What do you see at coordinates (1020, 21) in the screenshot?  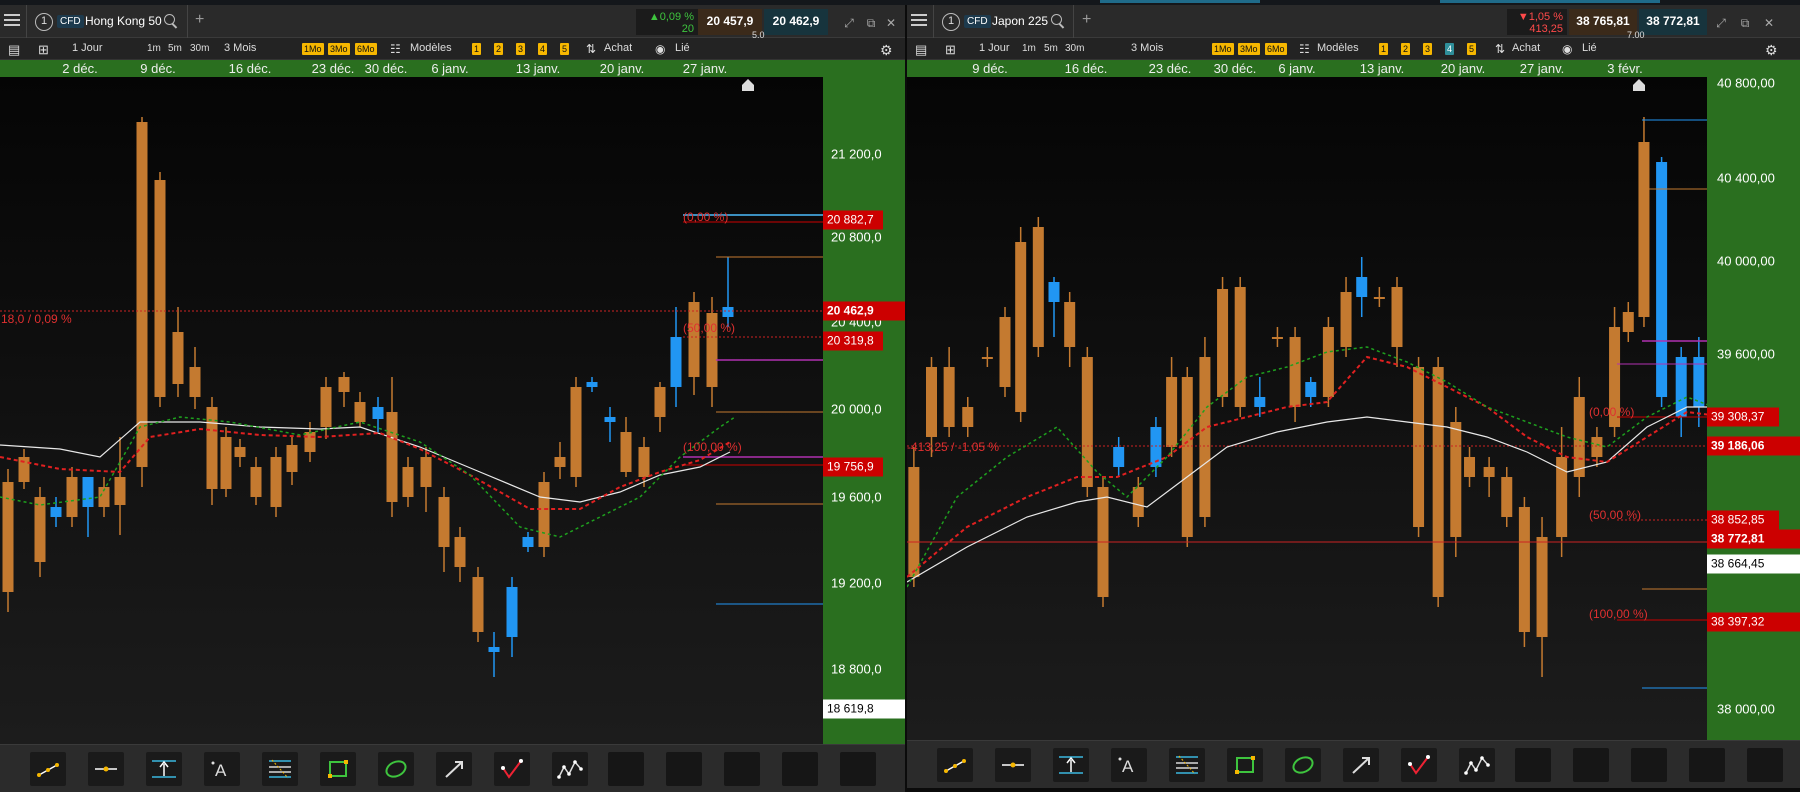 I see `instrument-name: Japon 225` at bounding box center [1020, 21].